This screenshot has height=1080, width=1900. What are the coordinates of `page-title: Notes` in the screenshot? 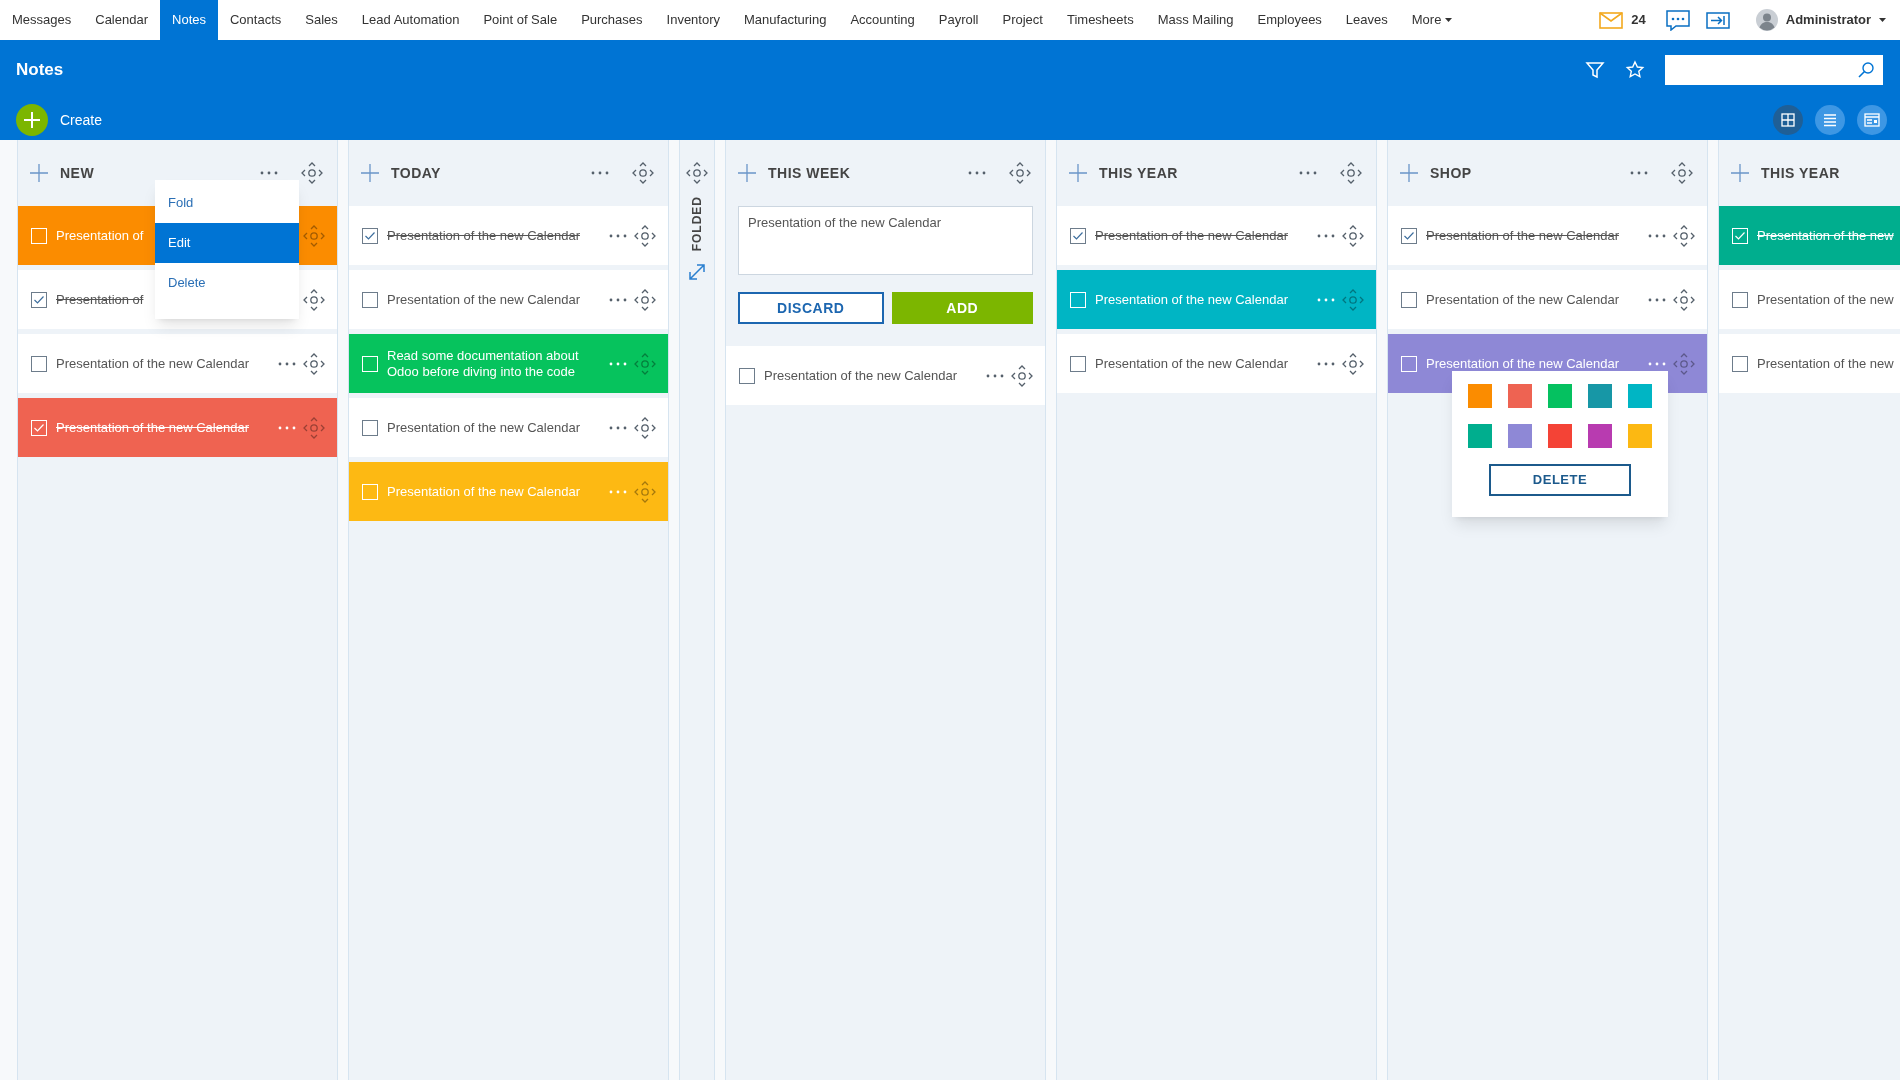 It's located at (40, 70).